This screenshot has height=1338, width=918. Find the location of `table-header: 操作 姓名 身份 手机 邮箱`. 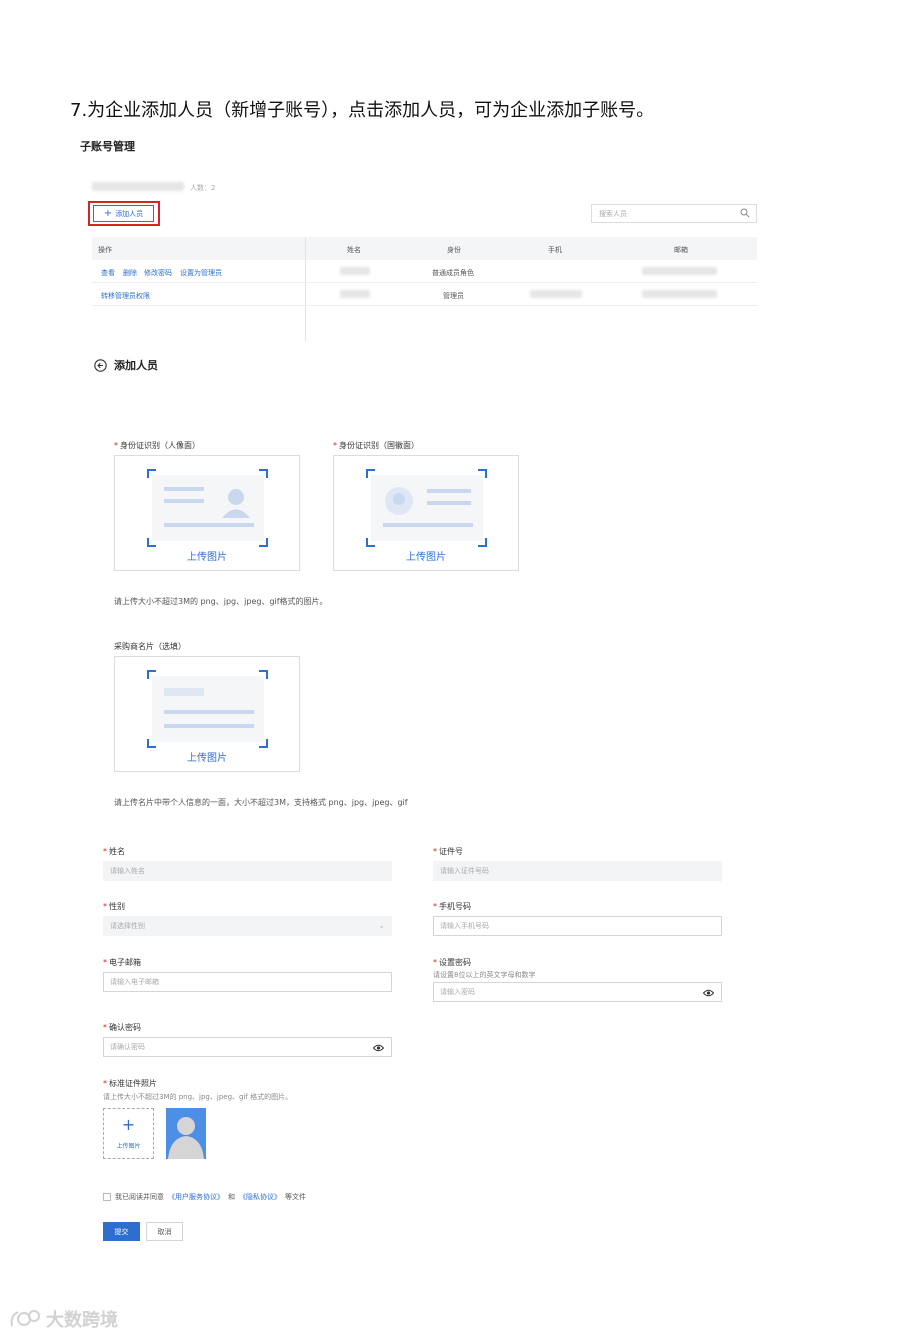

table-header: 操作 姓名 身份 手机 邮箱 is located at coordinates (424, 248).